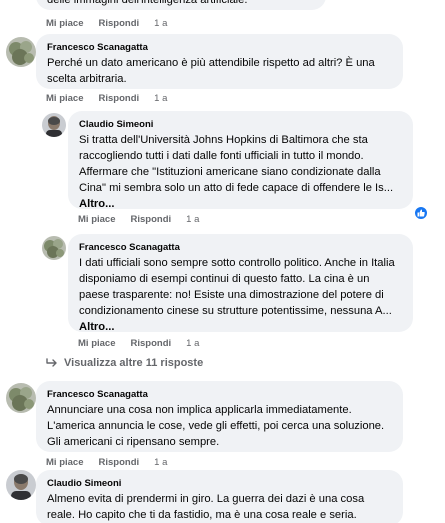 The height and width of the screenshot is (523, 445). Describe the element at coordinates (134, 363) in the screenshot. I see `view-more-replies-label: Visualizza altre 11 risposte` at that location.